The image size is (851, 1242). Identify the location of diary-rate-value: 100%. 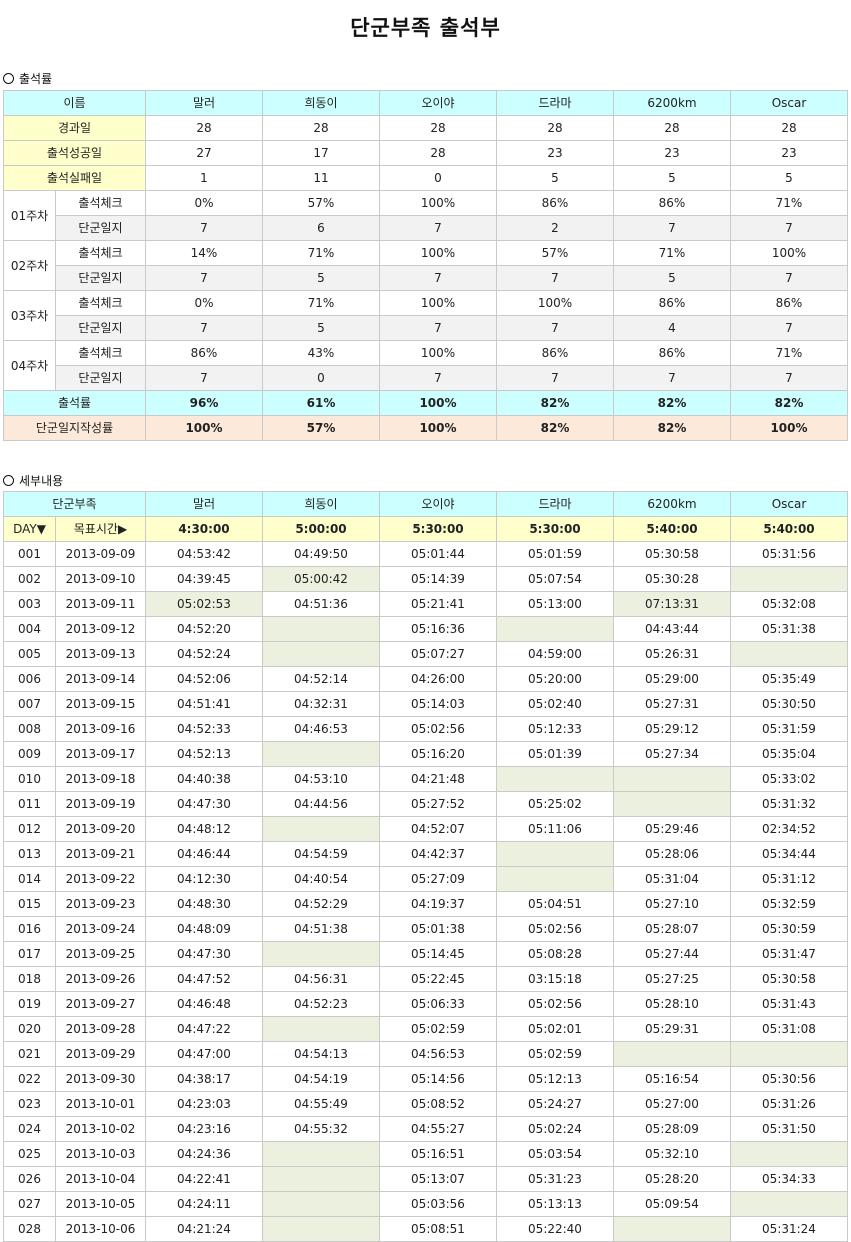
(789, 428).